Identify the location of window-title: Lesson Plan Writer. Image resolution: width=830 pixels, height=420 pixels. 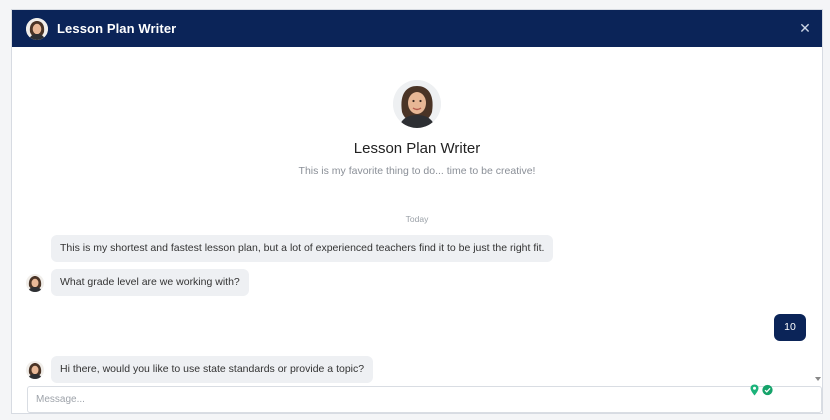
(117, 28).